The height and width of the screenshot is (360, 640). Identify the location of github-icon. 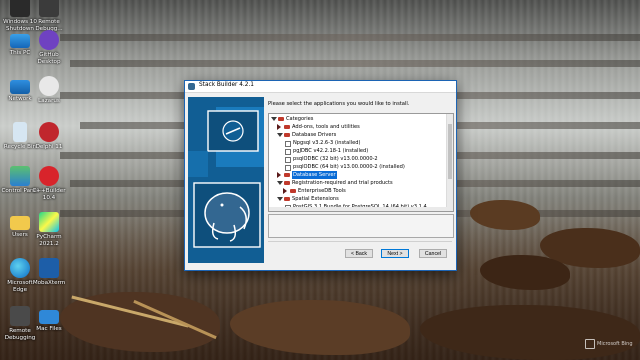
(49, 40).